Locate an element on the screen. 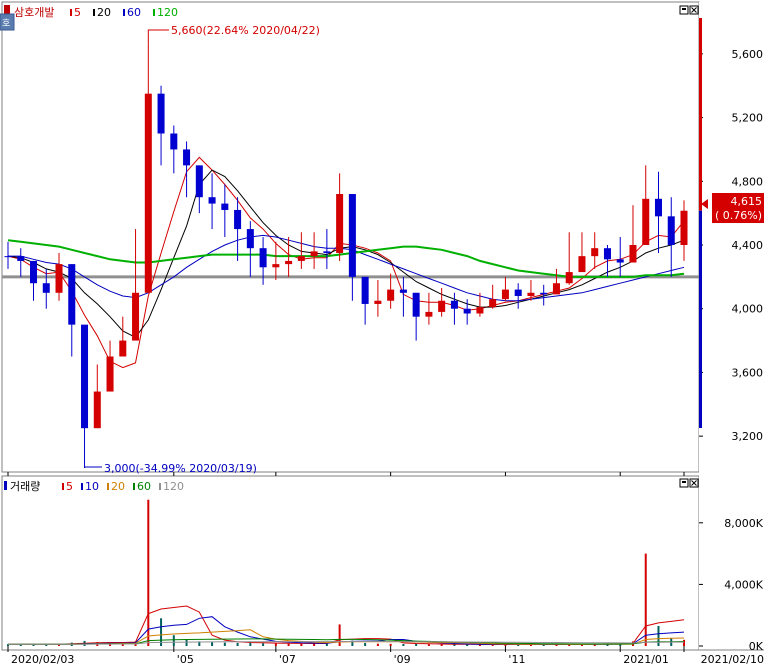  panel-menu-icon is located at coordinates (5, 485).